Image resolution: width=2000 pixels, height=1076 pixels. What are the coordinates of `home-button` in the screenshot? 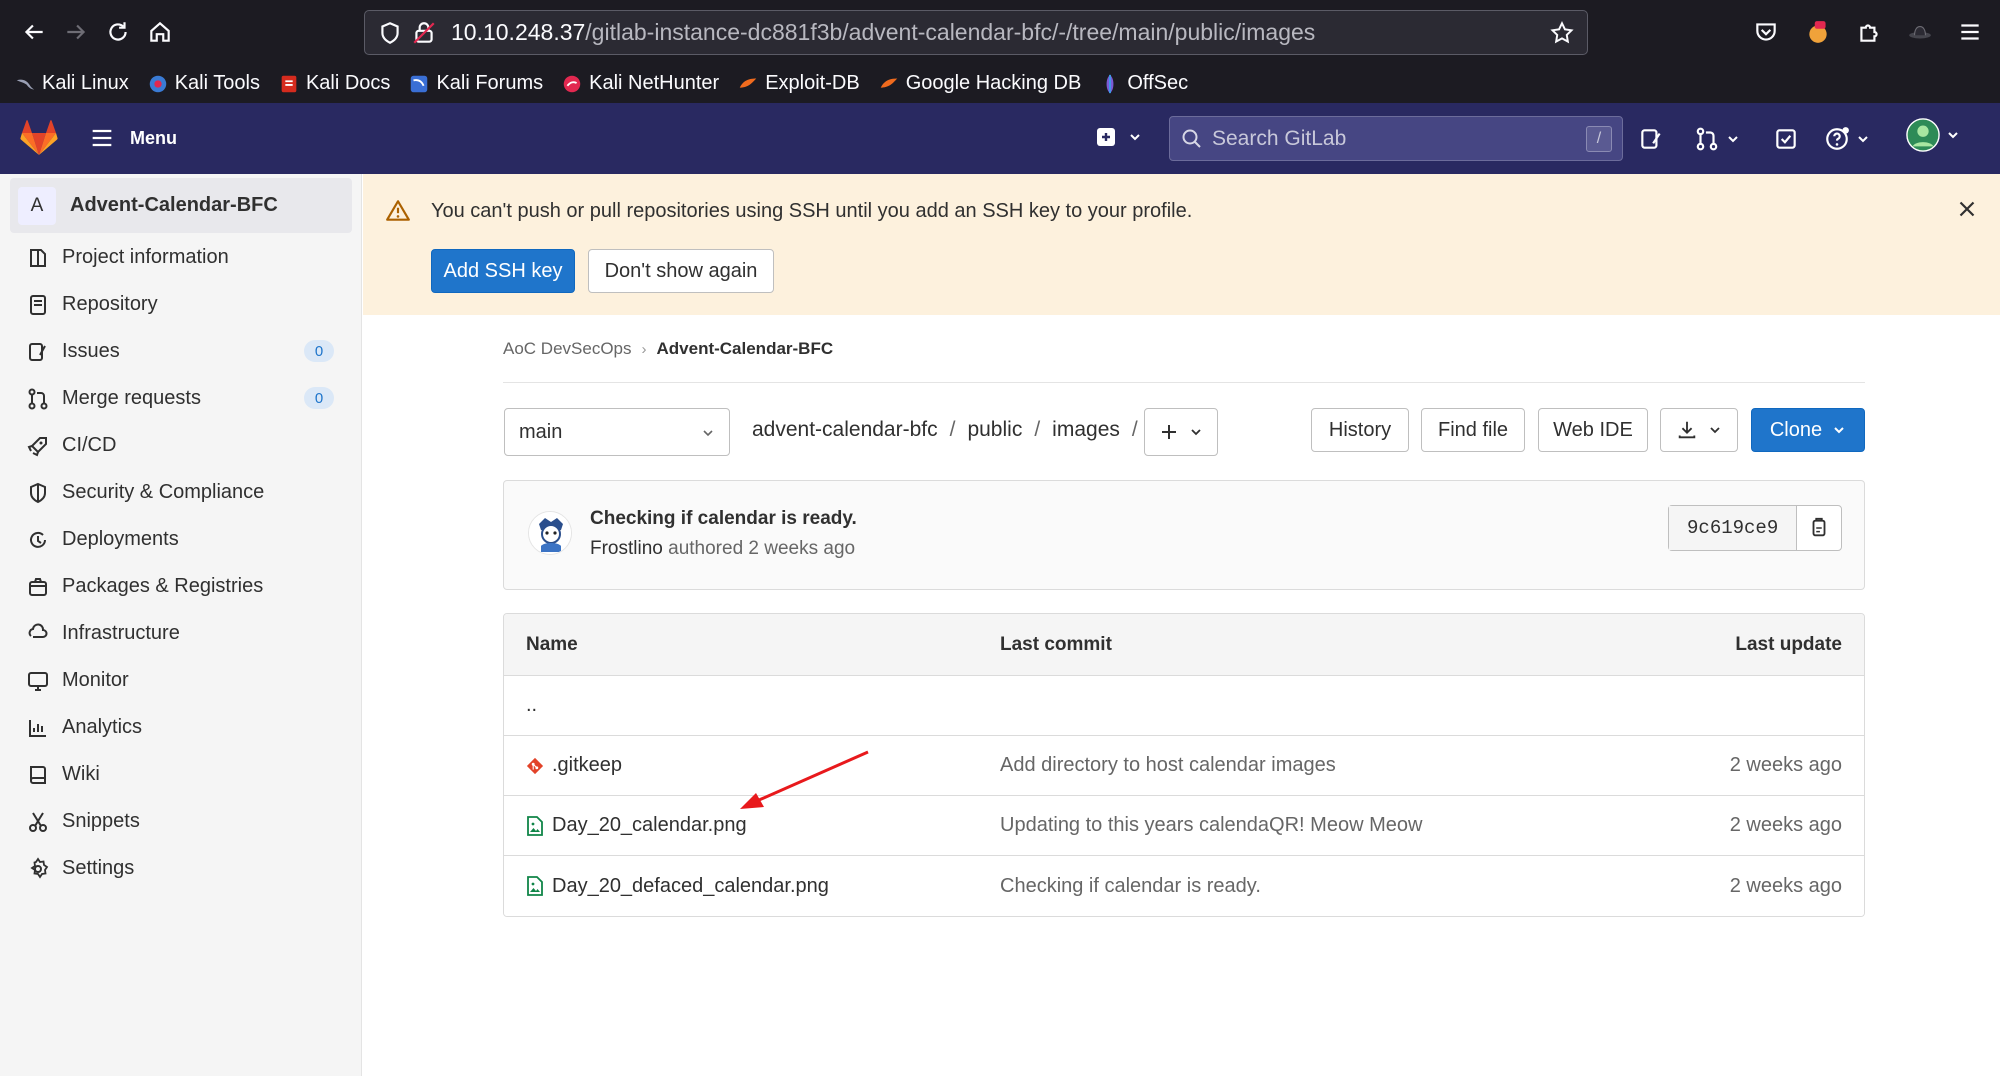 It's located at (160, 32).